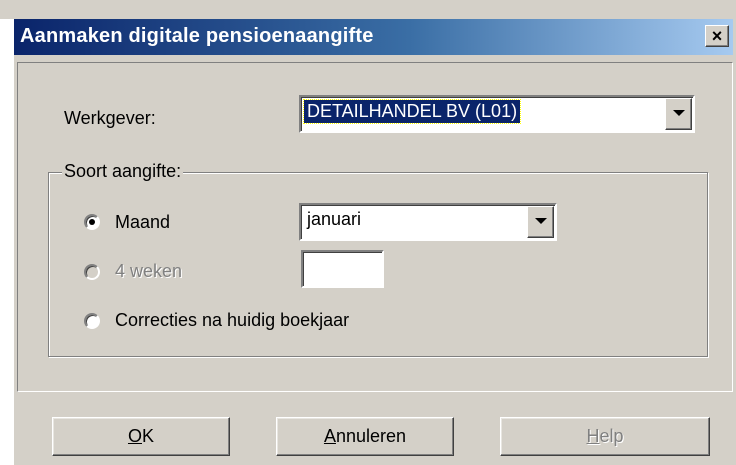  What do you see at coordinates (334, 219) in the screenshot?
I see `maand-value: januari` at bounding box center [334, 219].